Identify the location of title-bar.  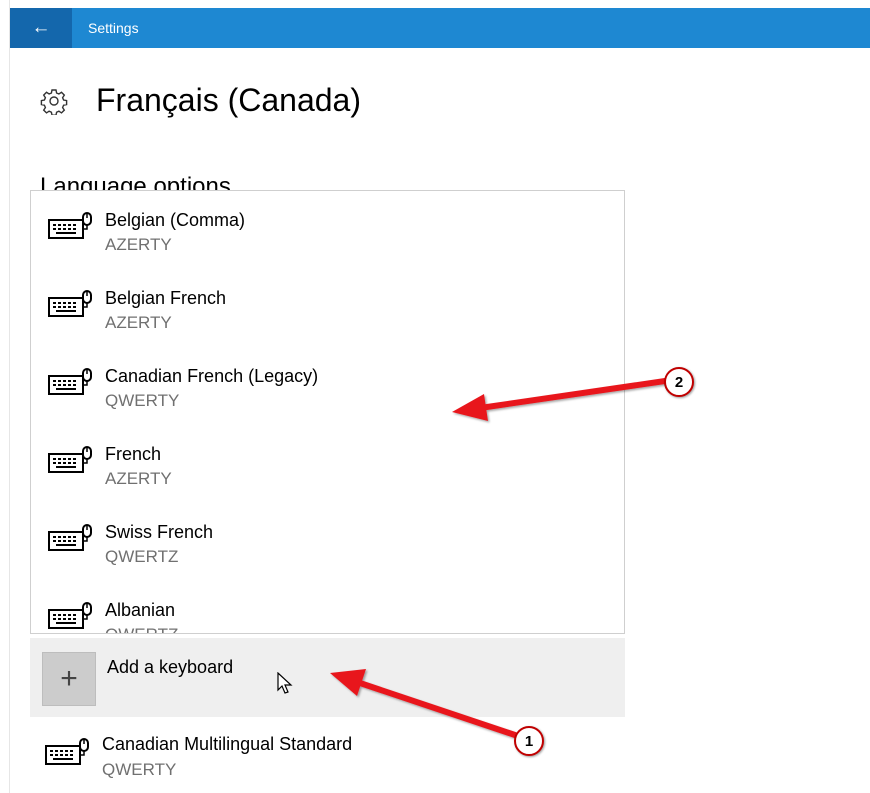
(440, 28).